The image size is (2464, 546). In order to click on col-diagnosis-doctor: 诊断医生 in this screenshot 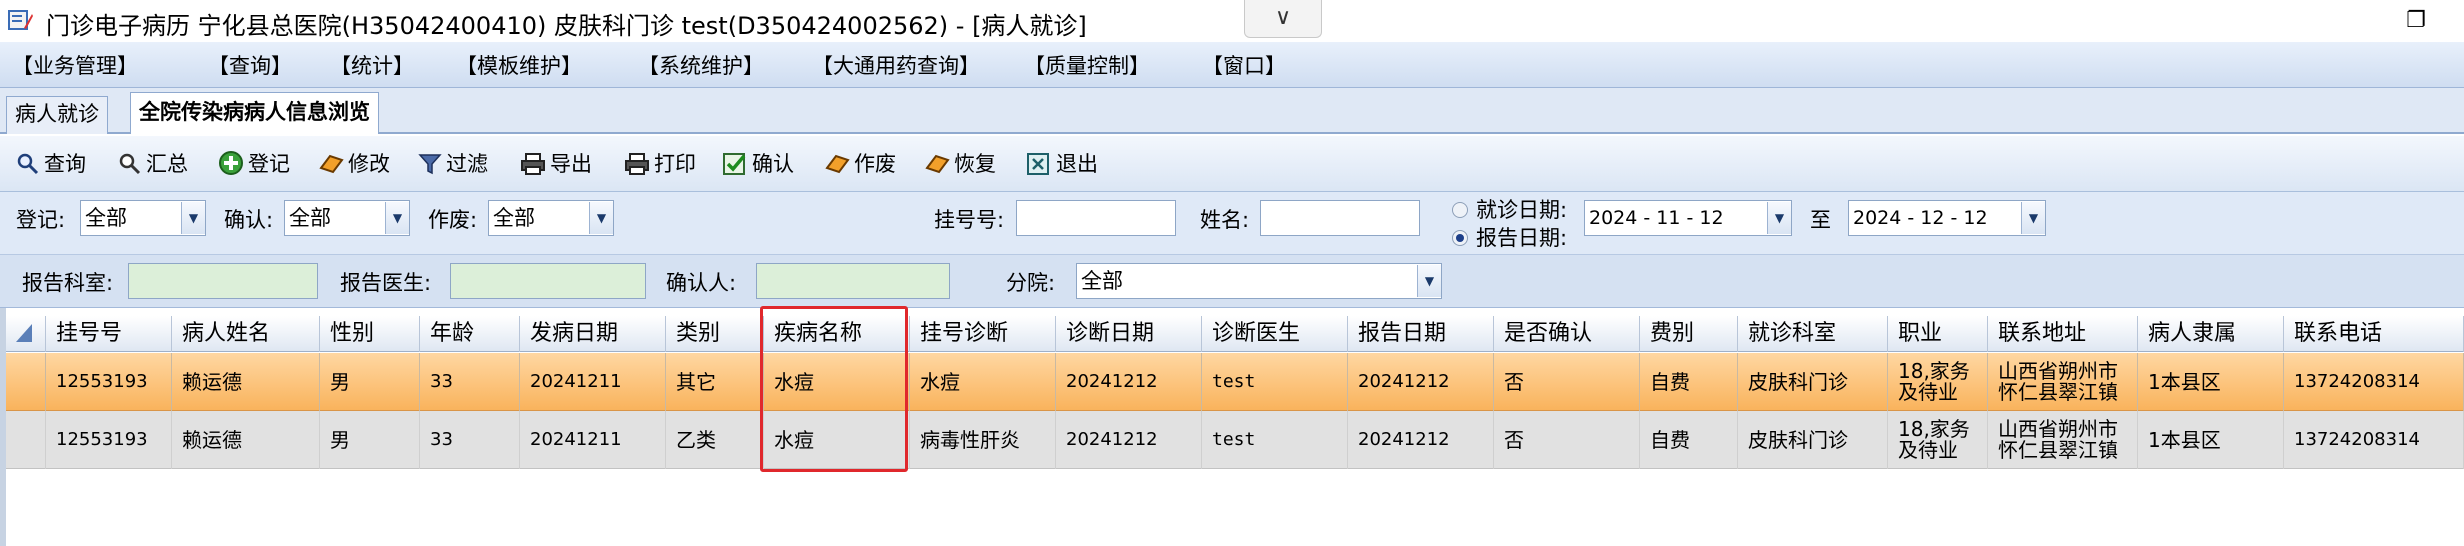, I will do `click(1275, 334)`.